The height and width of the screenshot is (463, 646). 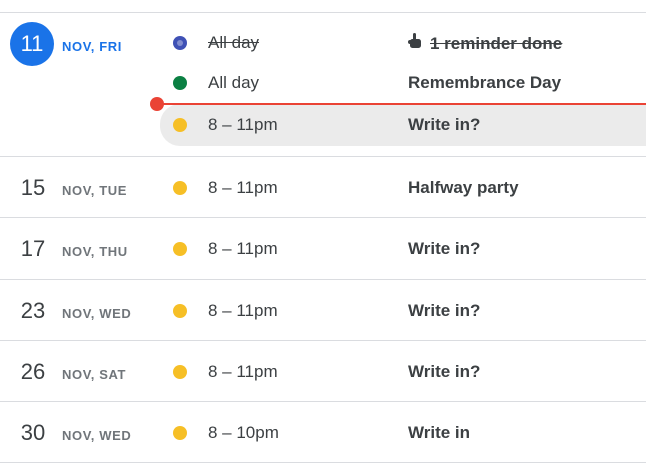 What do you see at coordinates (463, 187) in the screenshot?
I see `event-title: Halfway party` at bounding box center [463, 187].